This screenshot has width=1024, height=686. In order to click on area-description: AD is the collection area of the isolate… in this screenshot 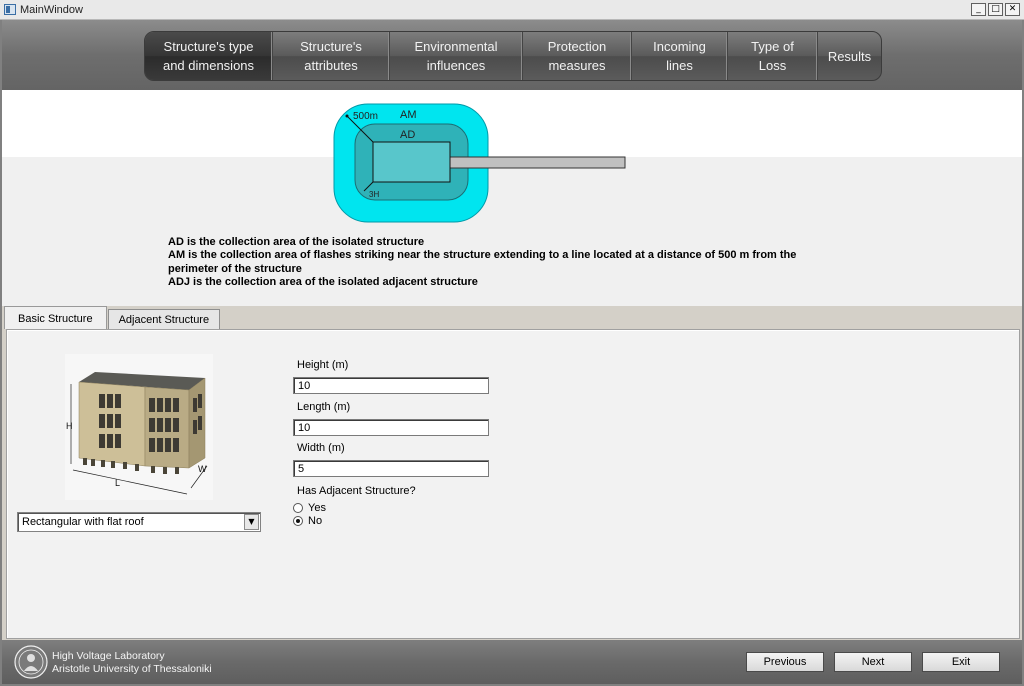, I will do `click(508, 262)`.